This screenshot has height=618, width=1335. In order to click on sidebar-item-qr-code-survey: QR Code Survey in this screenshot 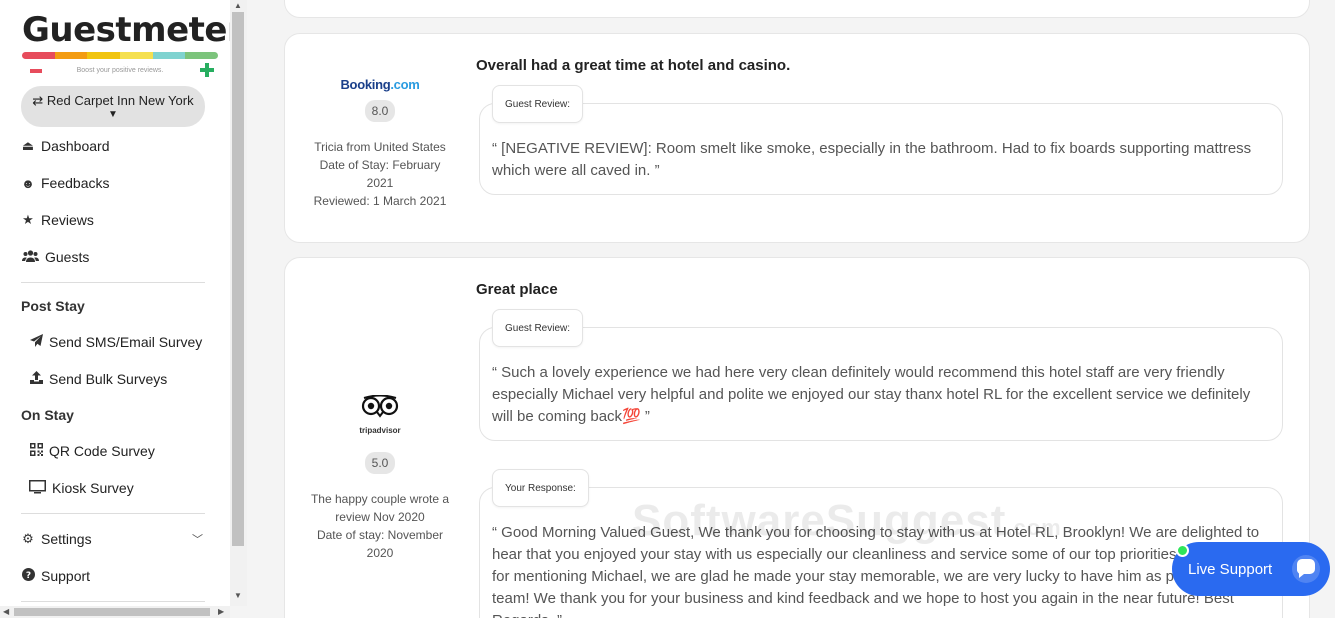, I will do `click(92, 451)`.